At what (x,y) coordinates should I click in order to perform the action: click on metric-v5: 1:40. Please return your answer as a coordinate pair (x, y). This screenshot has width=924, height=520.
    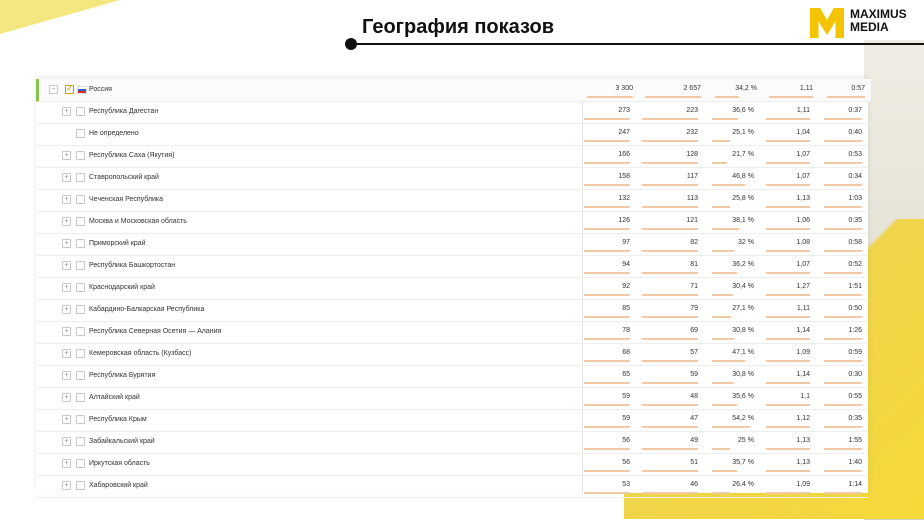
    Looking at the image, I should click on (855, 462).